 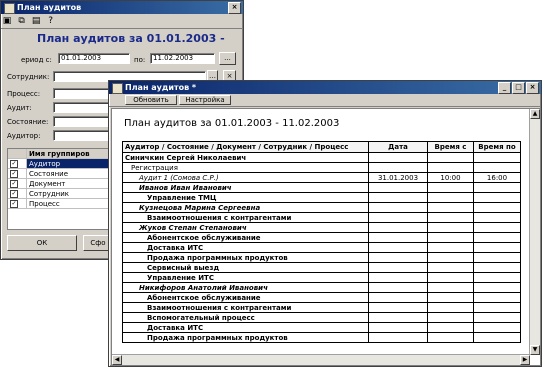 What do you see at coordinates (497, 147) in the screenshot?
I see `col-header-to: Время по` at bounding box center [497, 147].